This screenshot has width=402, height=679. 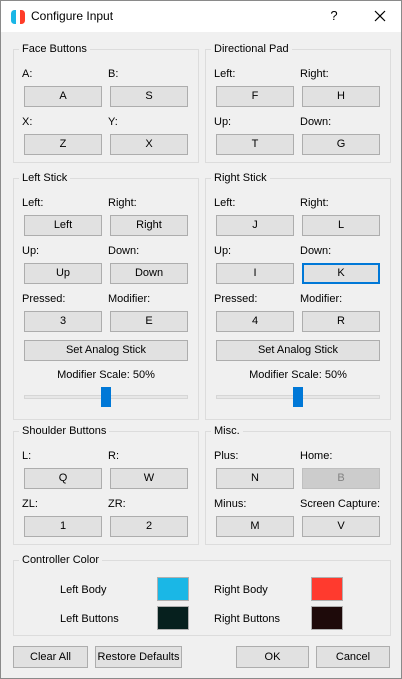 What do you see at coordinates (327, 589) in the screenshot?
I see `right-body-color-button` at bounding box center [327, 589].